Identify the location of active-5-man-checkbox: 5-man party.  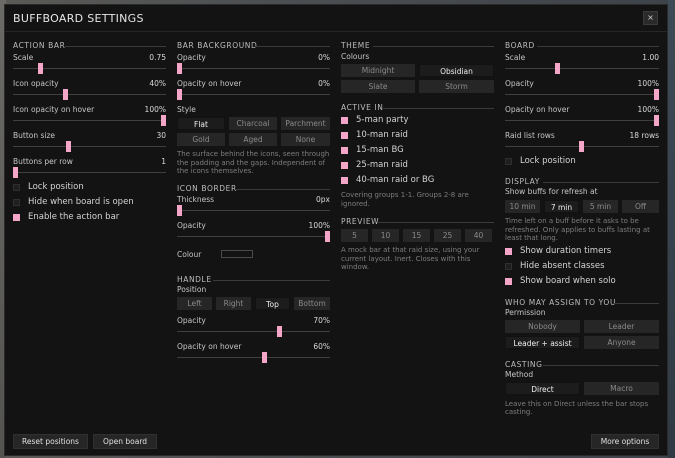
(417, 122).